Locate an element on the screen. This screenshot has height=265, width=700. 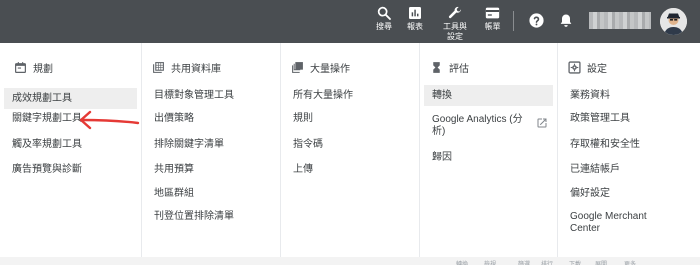
menu-item-audience-manager: 目標對象管理工具 is located at coordinates (211, 96).